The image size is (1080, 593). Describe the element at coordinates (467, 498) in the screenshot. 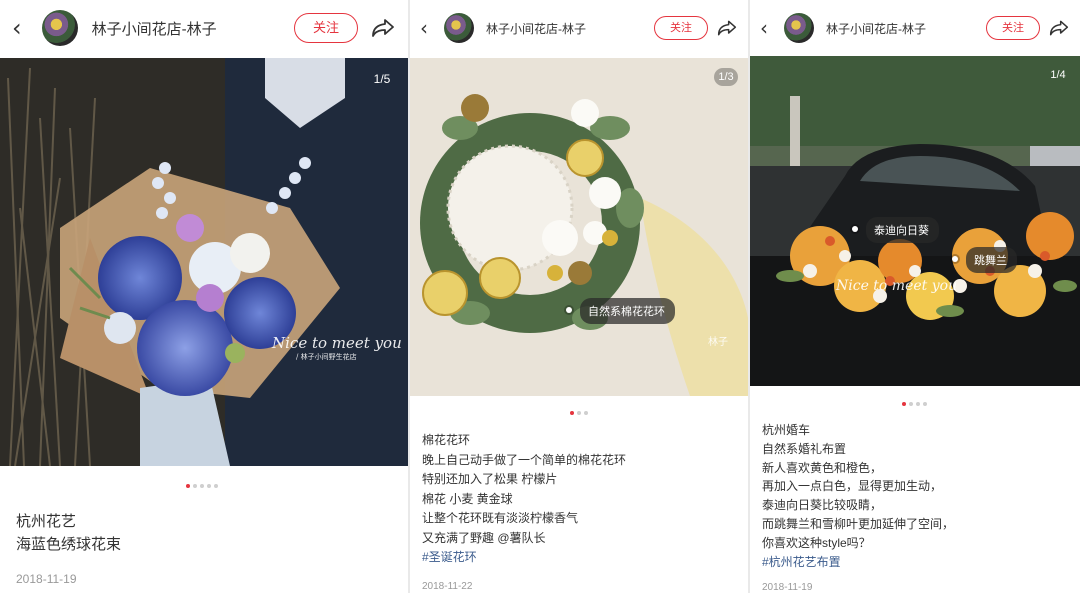

I see `post-line: 棉花 小麦 黄金球` at that location.